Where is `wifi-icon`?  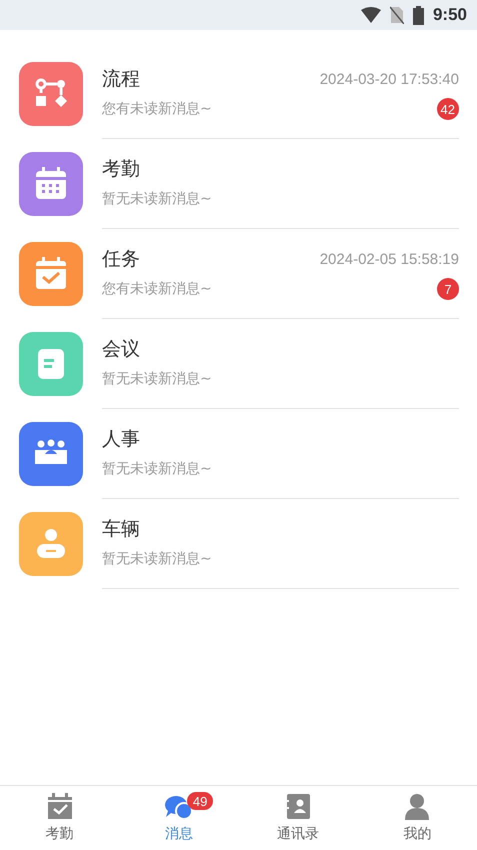
wifi-icon is located at coordinates (370, 15).